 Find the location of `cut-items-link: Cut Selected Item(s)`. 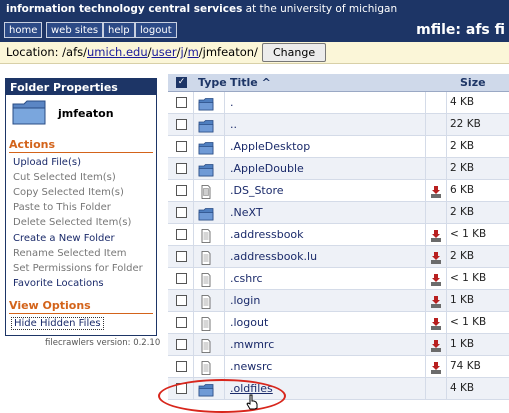

cut-items-link: Cut Selected Item(s) is located at coordinates (64, 177).